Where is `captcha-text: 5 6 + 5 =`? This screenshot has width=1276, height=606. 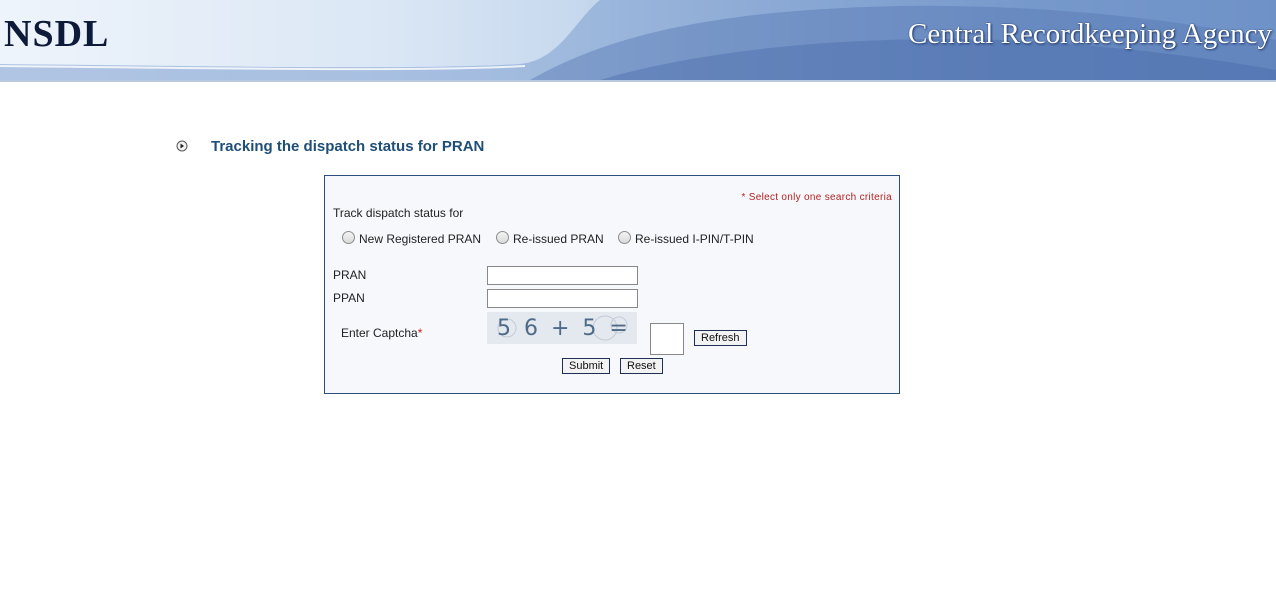 captcha-text: 5 6 + 5 = is located at coordinates (564, 328).